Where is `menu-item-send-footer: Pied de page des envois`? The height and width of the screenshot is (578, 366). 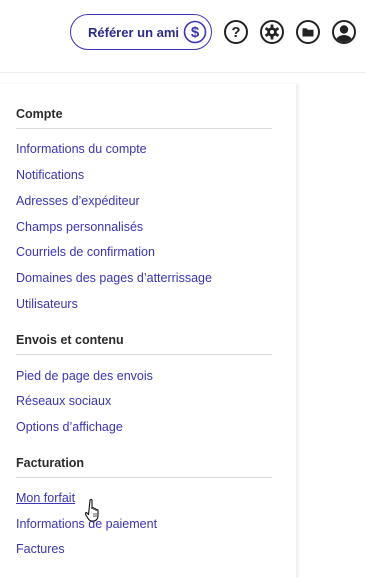 menu-item-send-footer: Pied de page des envois is located at coordinates (84, 376).